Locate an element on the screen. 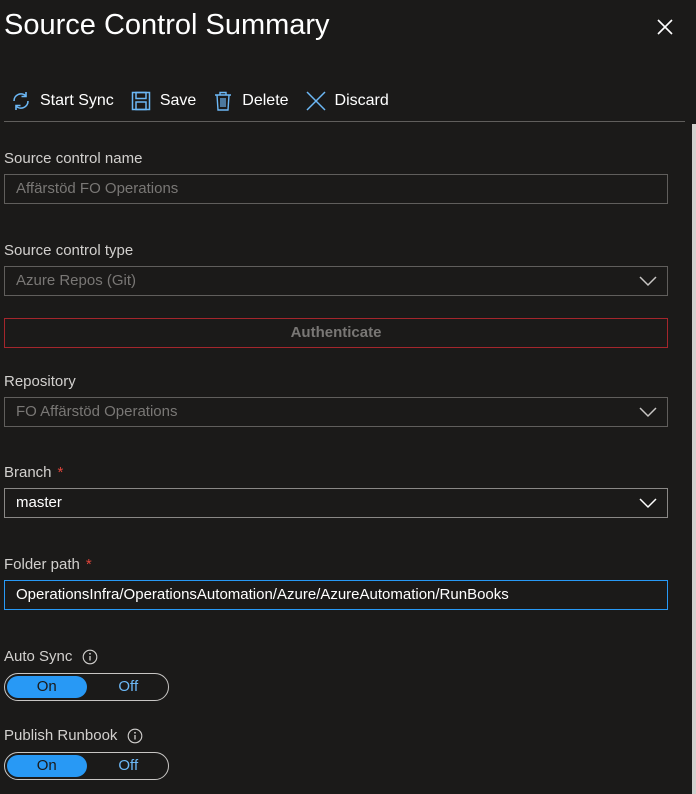 This screenshot has height=794, width=696. source-control-type-value: Azure Repos (Git) is located at coordinates (76, 280).